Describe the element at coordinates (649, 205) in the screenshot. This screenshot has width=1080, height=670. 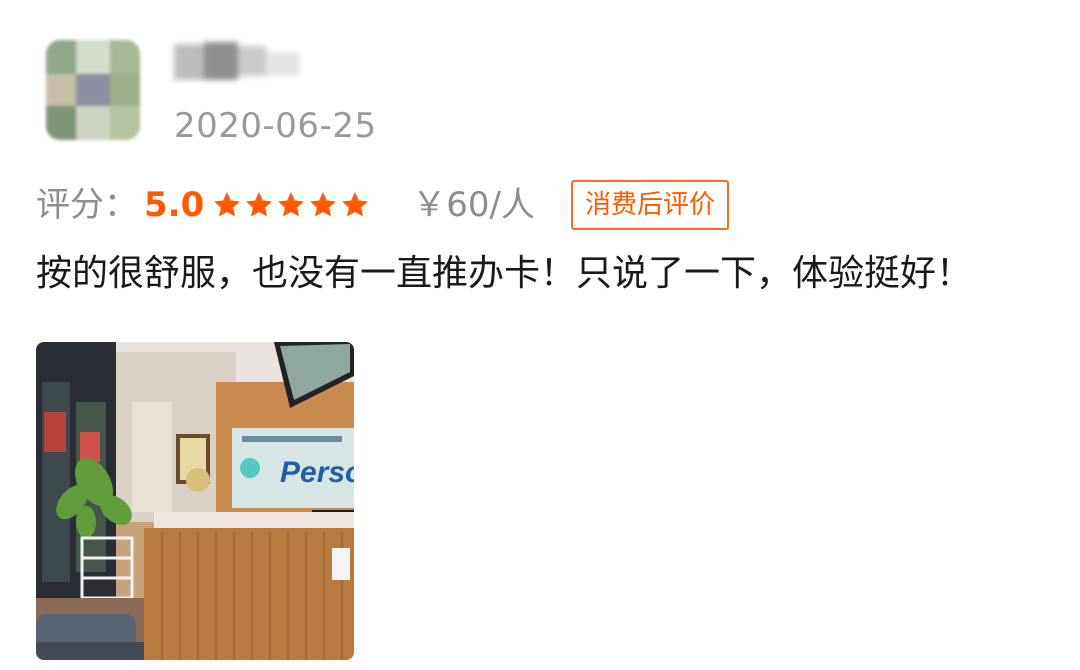
I see `post-purchase-review-badge: 消费后评价` at that location.